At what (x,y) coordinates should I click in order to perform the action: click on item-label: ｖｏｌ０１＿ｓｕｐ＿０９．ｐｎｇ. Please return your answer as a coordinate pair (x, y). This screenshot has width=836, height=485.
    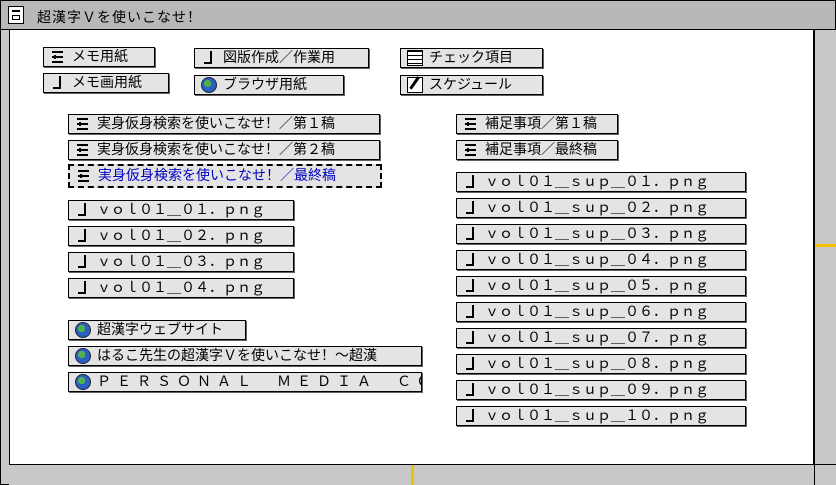
    Looking at the image, I should click on (597, 390).